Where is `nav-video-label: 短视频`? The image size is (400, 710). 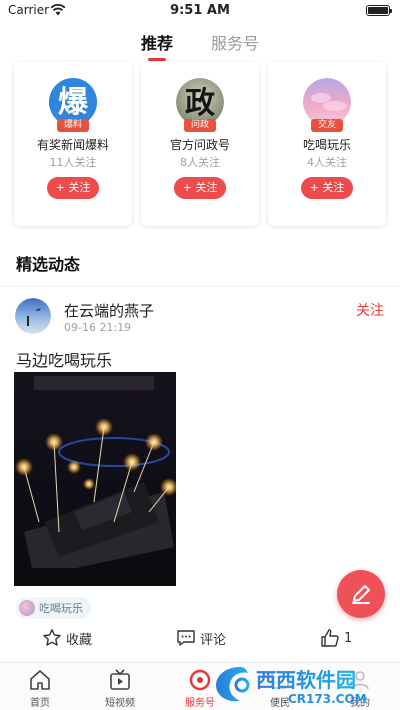
nav-video-label: 短视频 is located at coordinates (120, 703).